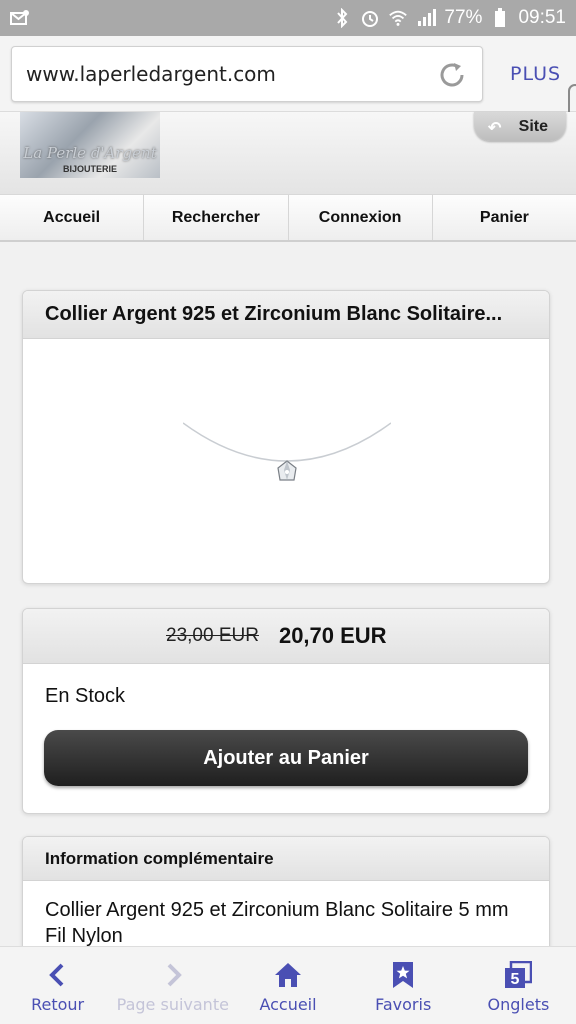 Image resolution: width=576 pixels, height=1024 pixels. Describe the element at coordinates (332, 635) in the screenshot. I see `new-price: 20,70 EUR` at that location.